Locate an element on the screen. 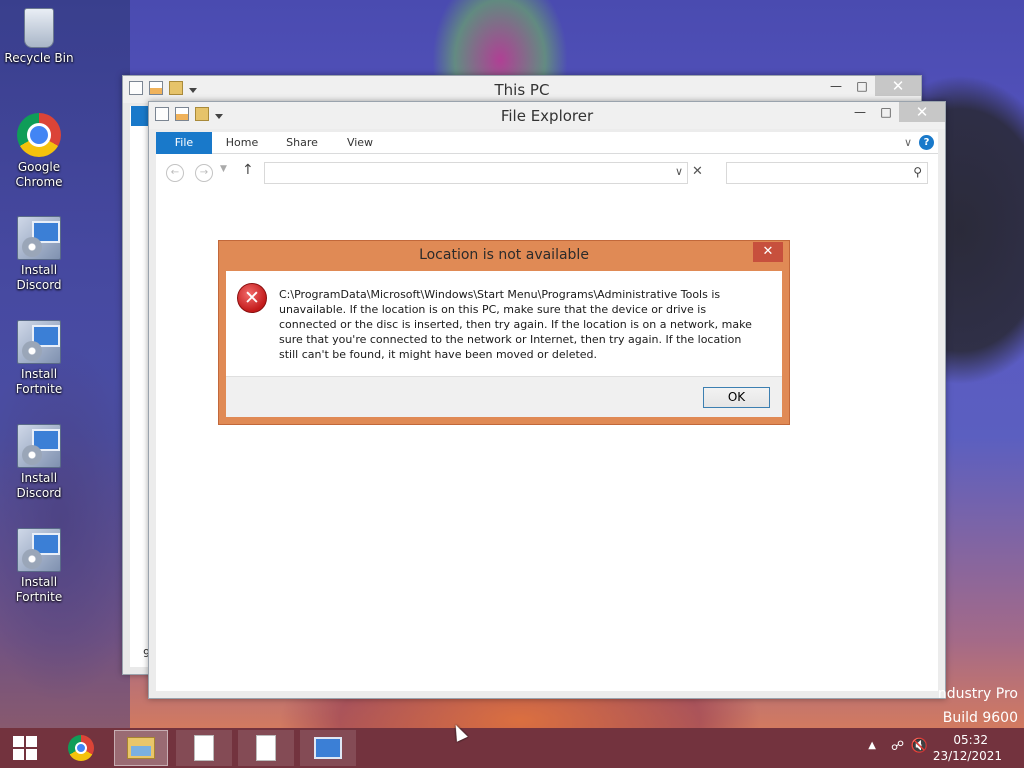 This screenshot has height=768, width=1024. clock-date: 23/12/2021 is located at coordinates (967, 756).